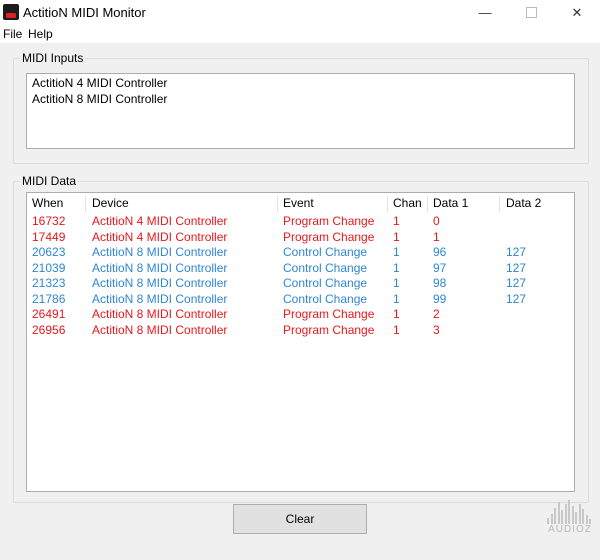 This screenshot has height=560, width=600. What do you see at coordinates (48, 283) in the screenshot?
I see `cell-when: 21323` at bounding box center [48, 283].